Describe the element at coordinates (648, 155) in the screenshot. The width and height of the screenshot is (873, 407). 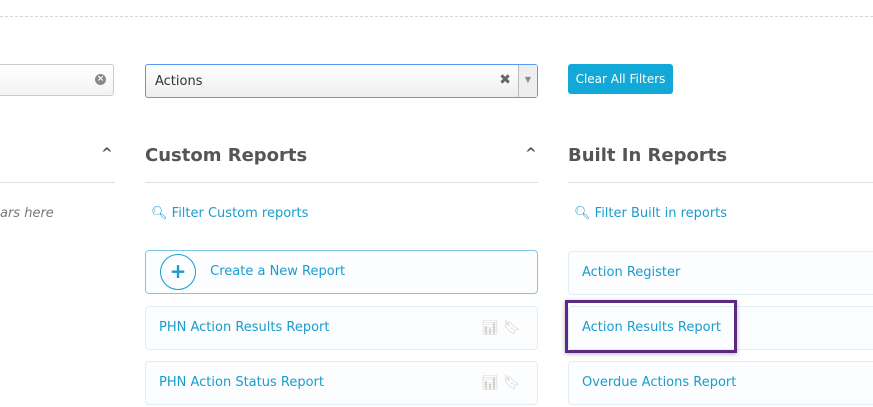
I see `built-in-reports-title: Built In Reports` at that location.